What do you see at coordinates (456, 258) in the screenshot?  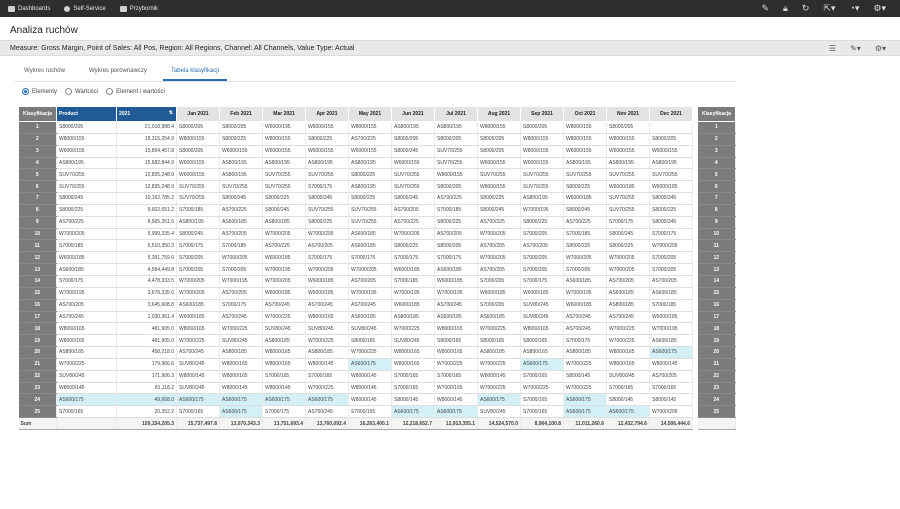 I see `month-cell: S7000/175` at bounding box center [456, 258].